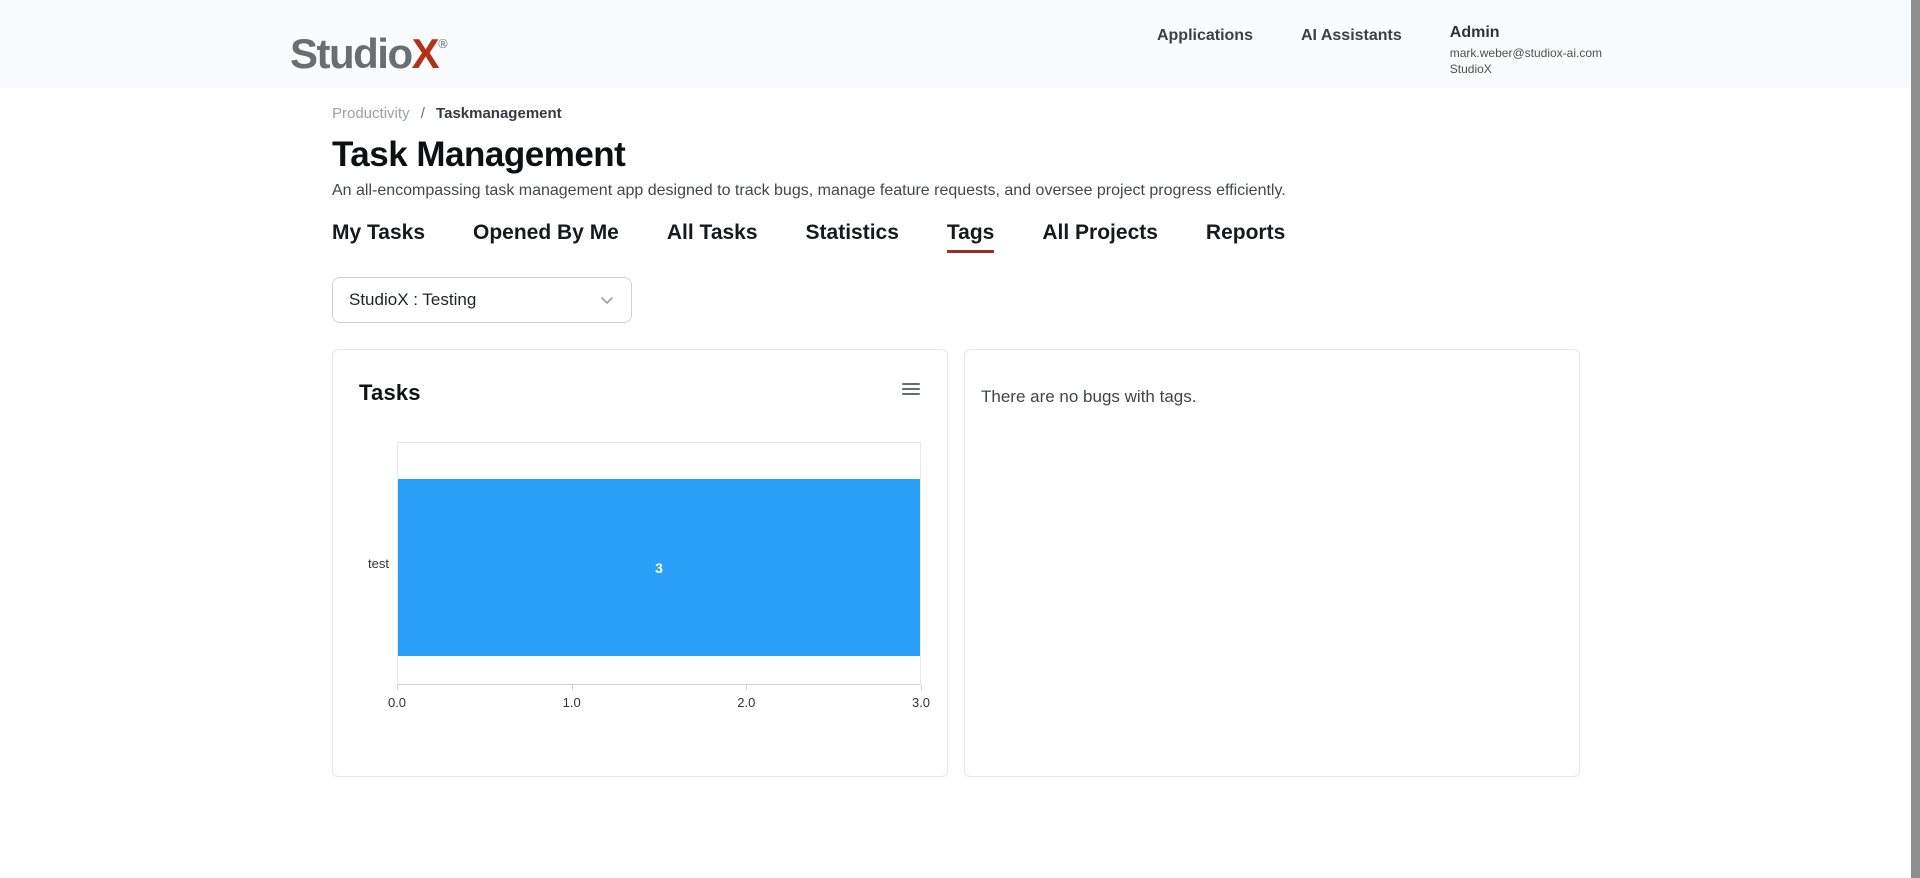 The width and height of the screenshot is (1920, 878). I want to click on tab-all-projects: All Projects, so click(1100, 237).